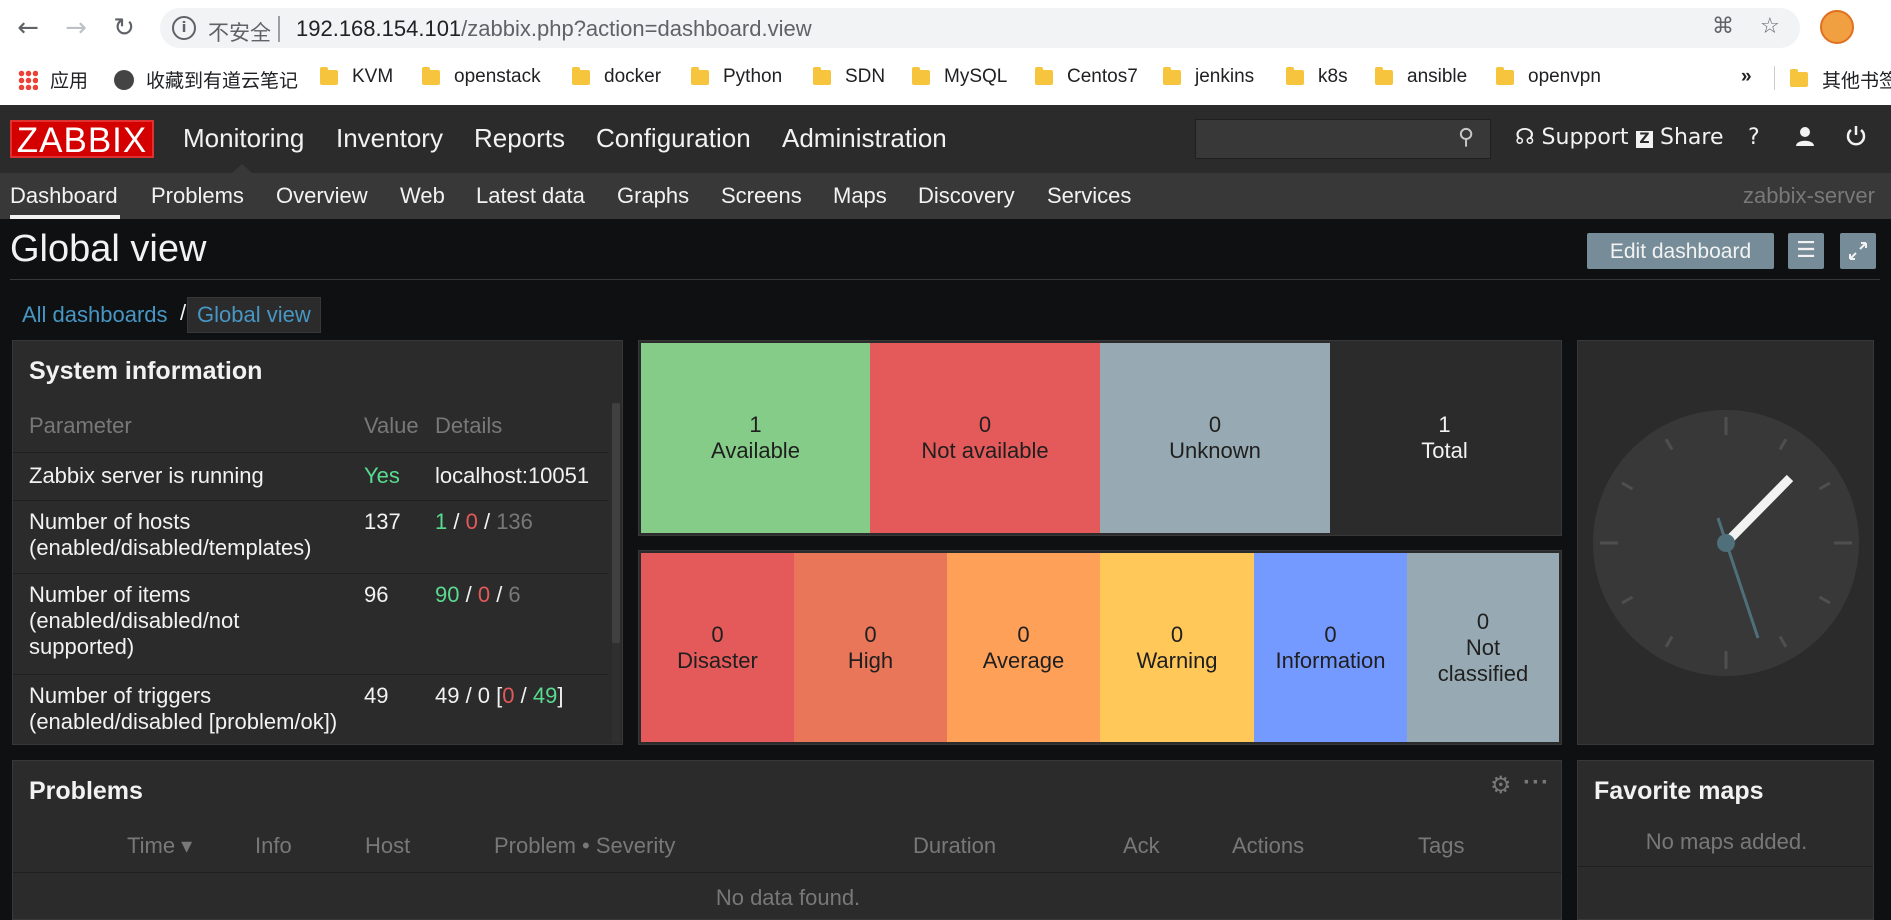 The width and height of the screenshot is (1891, 920). Describe the element at coordinates (870, 647) in the screenshot. I see `severity-high-box: 0 High` at that location.